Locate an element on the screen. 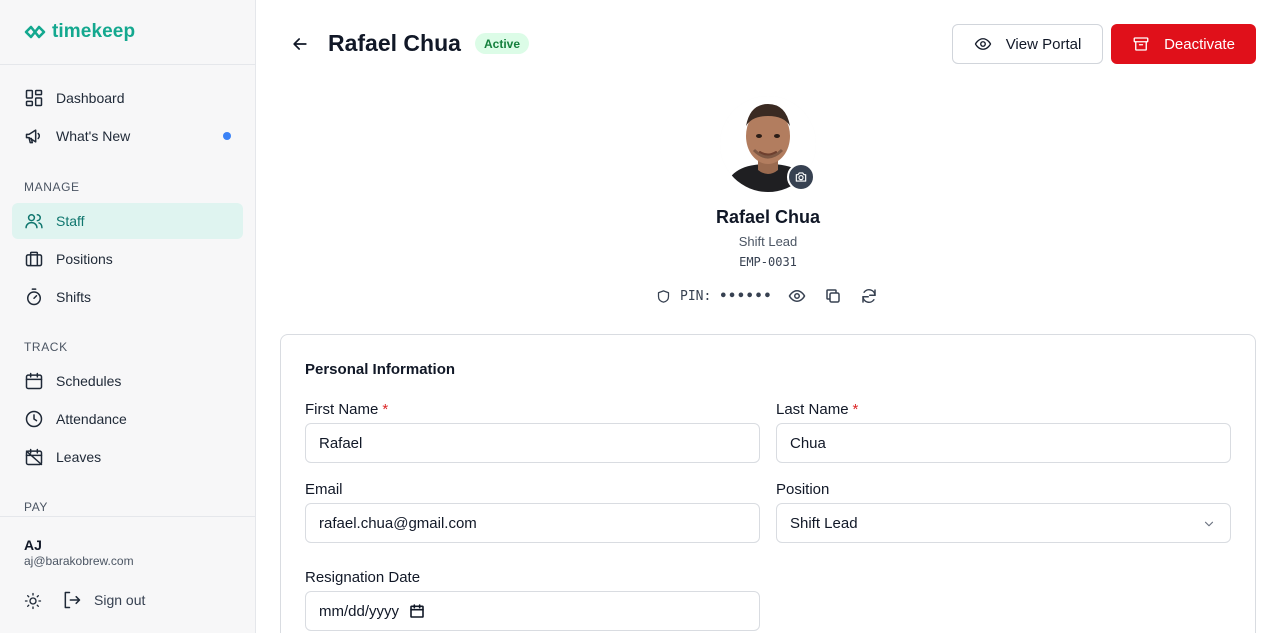 This screenshot has height=633, width=1280. position-value: Shift Lead is located at coordinates (824, 523).